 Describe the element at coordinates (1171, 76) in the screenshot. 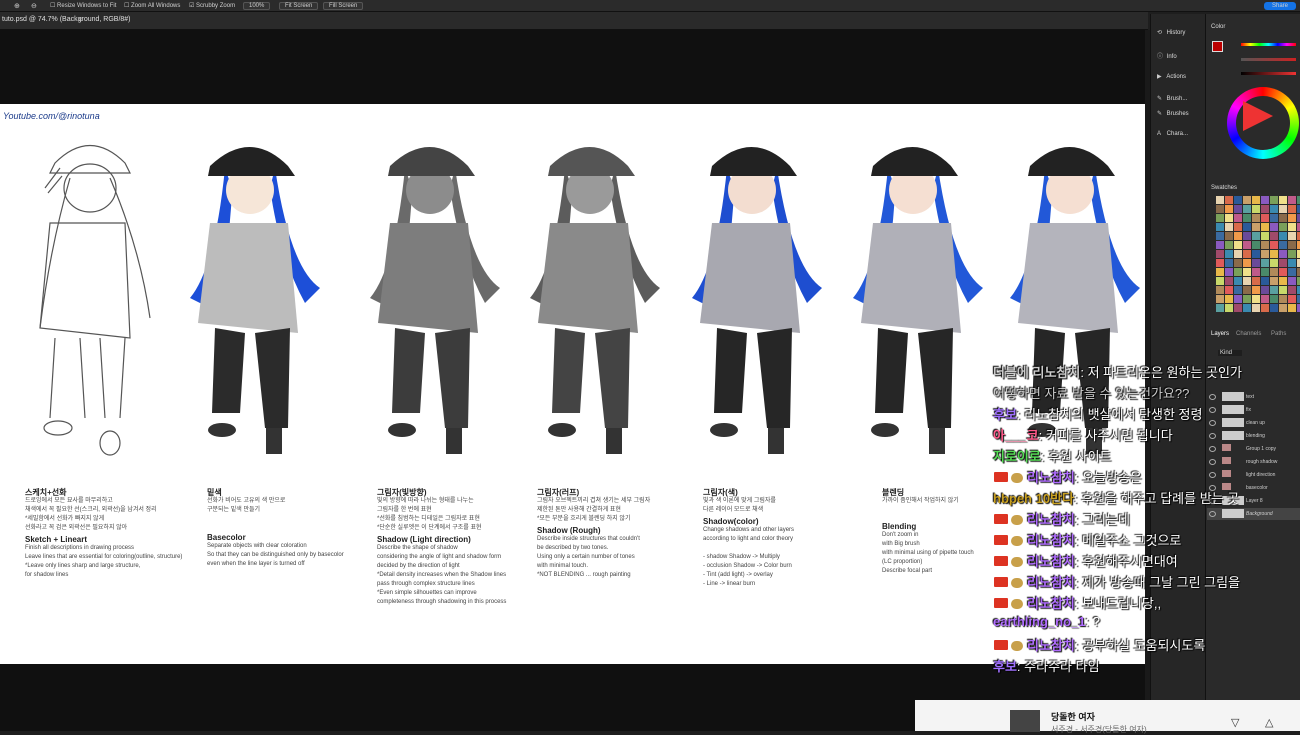

I see `actions-panel-button: ▶ Actions` at that location.